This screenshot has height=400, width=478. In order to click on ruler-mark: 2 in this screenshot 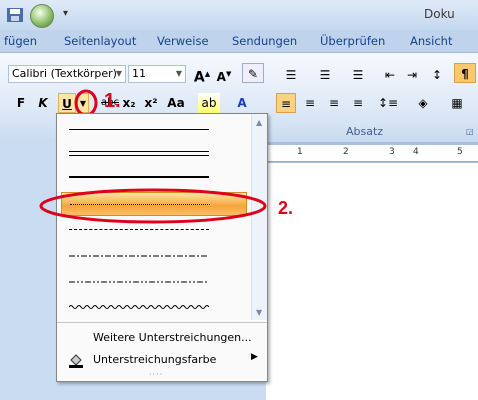, I will do `click(346, 152)`.